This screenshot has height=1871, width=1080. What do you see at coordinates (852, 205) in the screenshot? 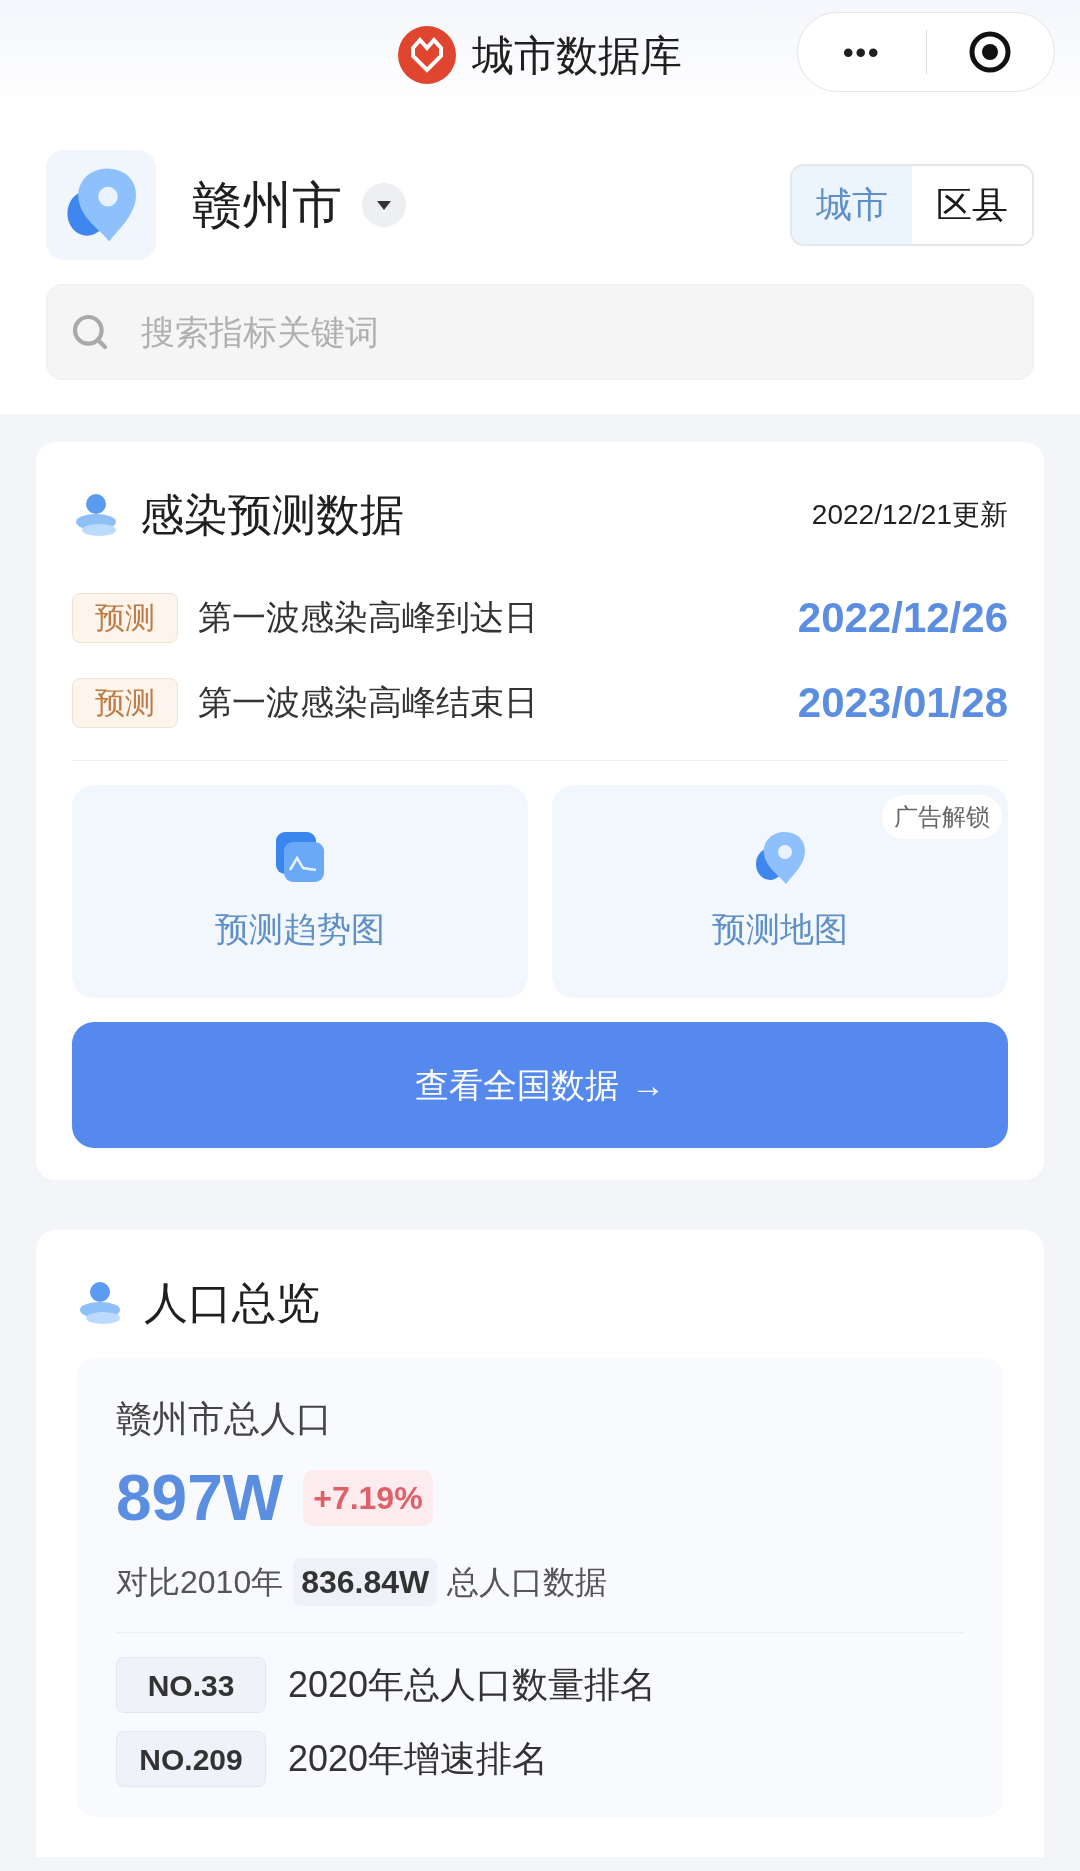
I see `scope-tab: 城市` at bounding box center [852, 205].